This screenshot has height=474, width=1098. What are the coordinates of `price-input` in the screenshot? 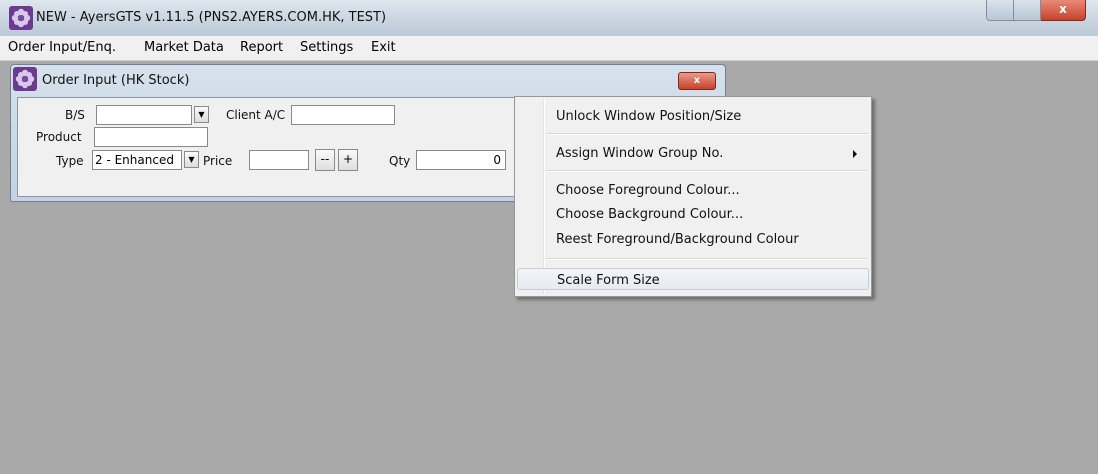 It's located at (279, 160).